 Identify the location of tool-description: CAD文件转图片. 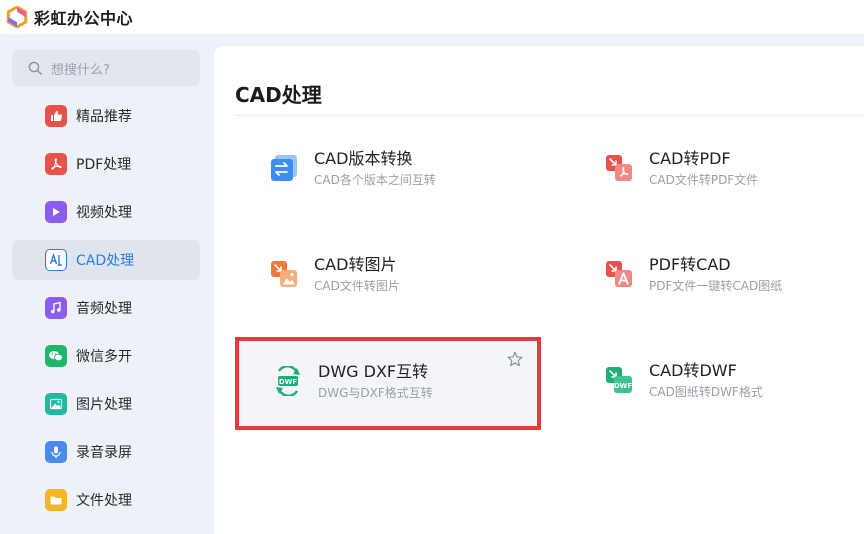
(357, 286).